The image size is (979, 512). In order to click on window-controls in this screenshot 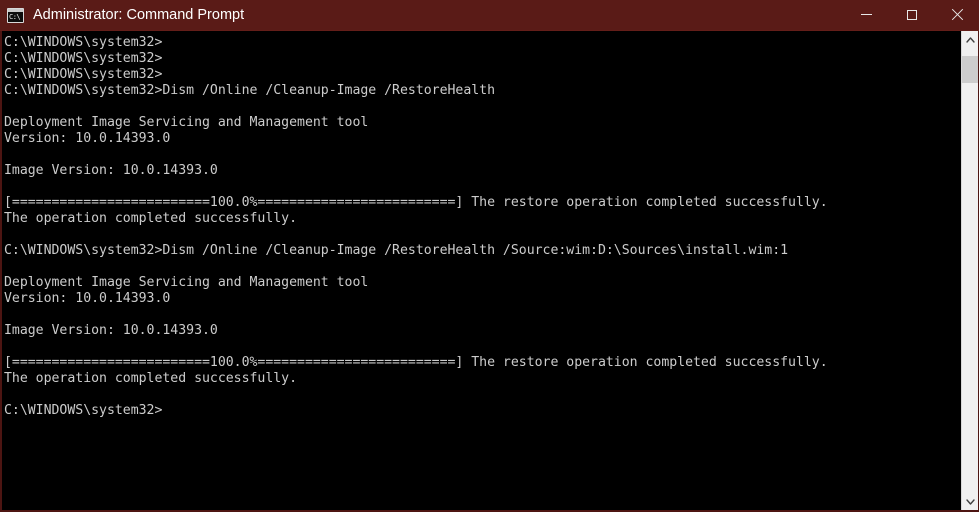, I will do `click(911, 15)`.